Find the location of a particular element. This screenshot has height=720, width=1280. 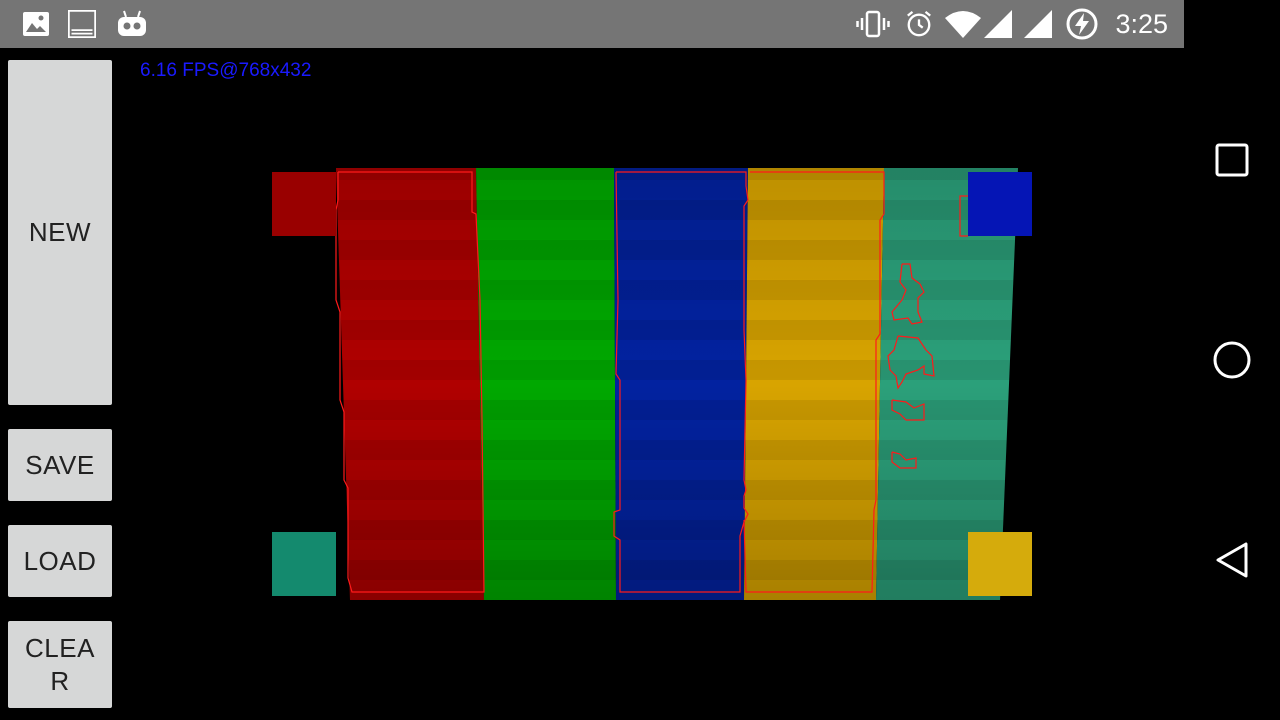

battery-charging-icon is located at coordinates (1082, 24).